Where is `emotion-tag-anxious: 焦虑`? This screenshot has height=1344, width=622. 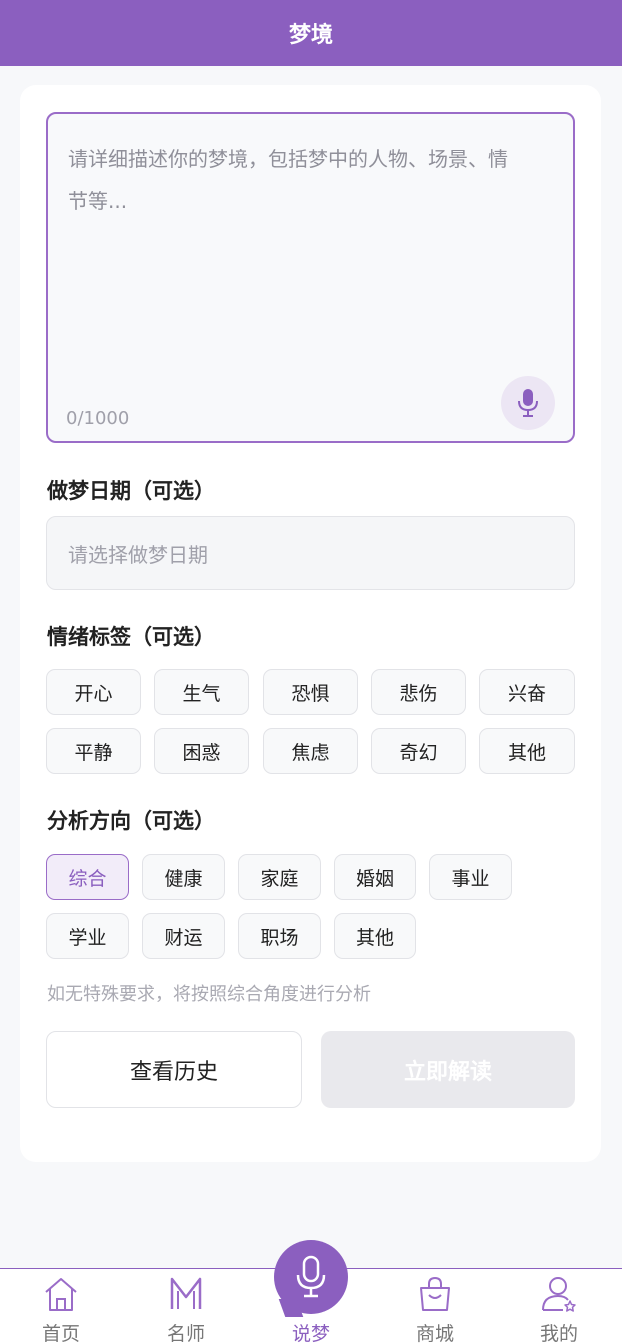 emotion-tag-anxious: 焦虑 is located at coordinates (310, 751).